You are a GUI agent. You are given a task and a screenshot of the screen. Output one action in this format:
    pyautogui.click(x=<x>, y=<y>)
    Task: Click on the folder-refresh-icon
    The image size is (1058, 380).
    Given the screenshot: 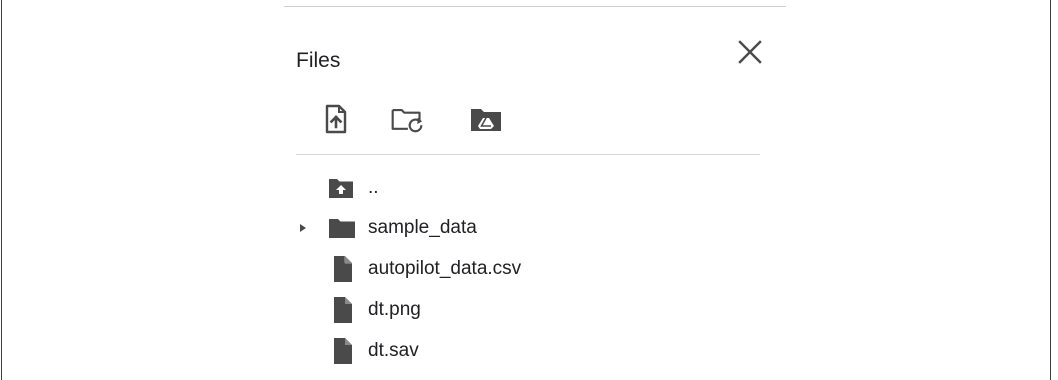 What is the action you would take?
    pyautogui.click(x=407, y=120)
    